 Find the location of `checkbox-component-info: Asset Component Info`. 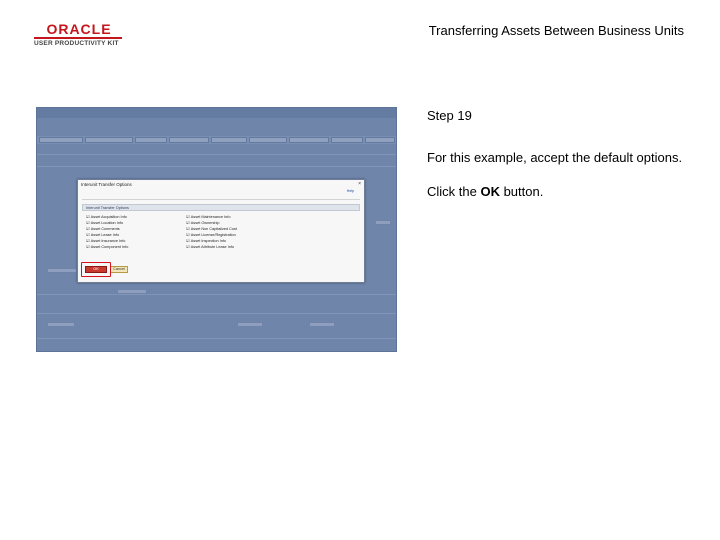

checkbox-component-info: Asset Component Info is located at coordinates (107, 247).